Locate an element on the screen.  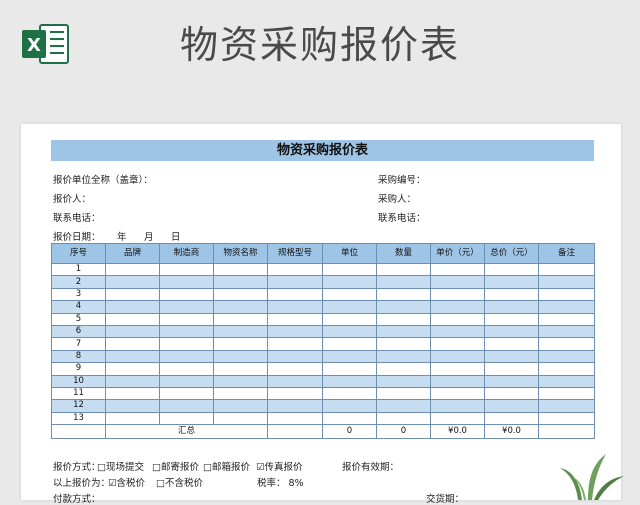
checkbox-mail: □邮寄报价 is located at coordinates (175, 466).